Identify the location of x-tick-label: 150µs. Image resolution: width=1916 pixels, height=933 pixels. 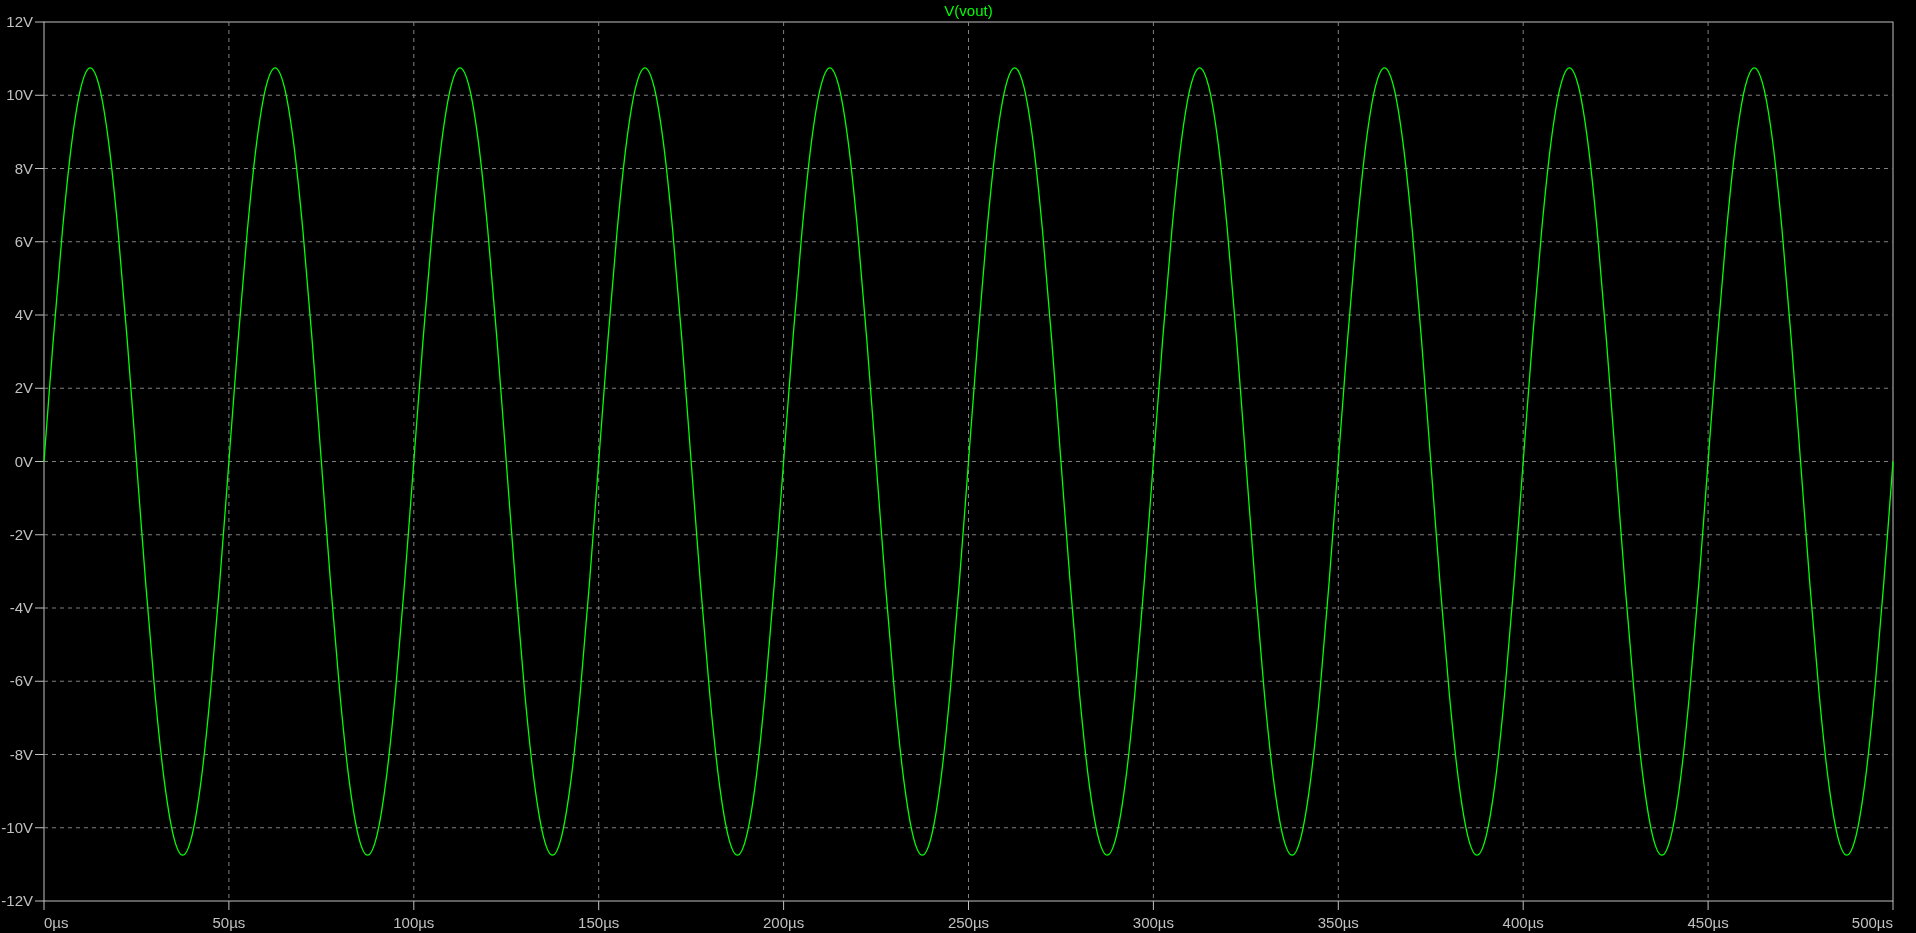
(599, 922).